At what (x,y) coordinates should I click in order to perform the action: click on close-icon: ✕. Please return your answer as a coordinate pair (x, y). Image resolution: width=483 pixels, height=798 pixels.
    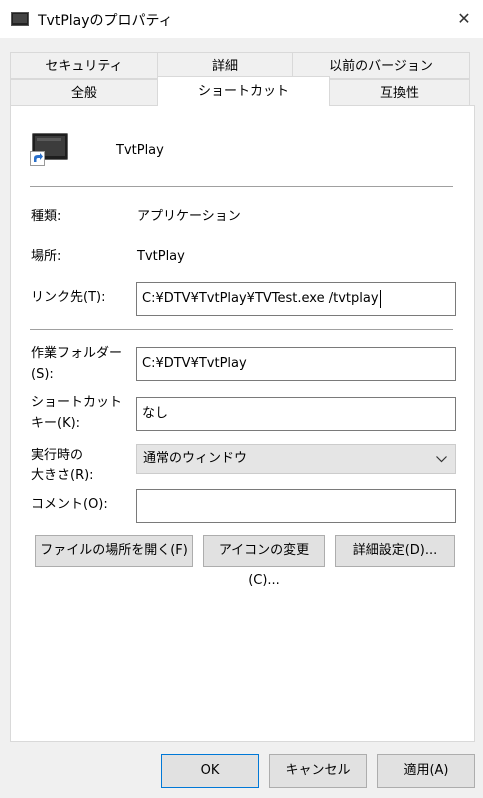
    Looking at the image, I should click on (464, 18).